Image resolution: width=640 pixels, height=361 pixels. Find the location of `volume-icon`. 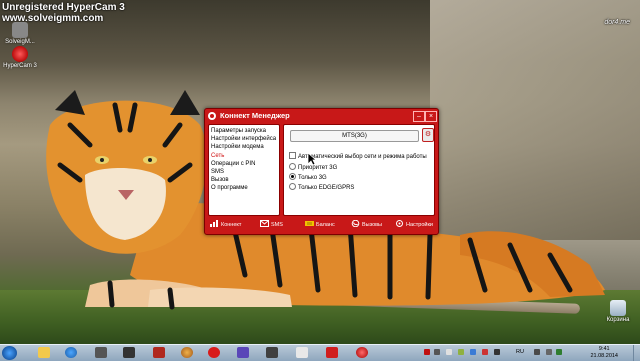

volume-icon is located at coordinates (549, 352).